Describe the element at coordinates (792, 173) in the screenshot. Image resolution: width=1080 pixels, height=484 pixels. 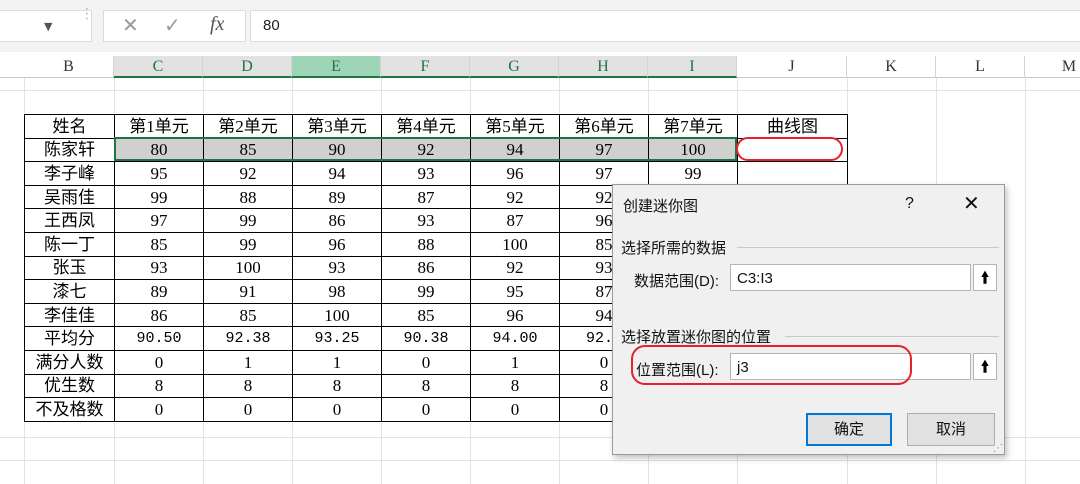
I see `sparkline-cell` at that location.